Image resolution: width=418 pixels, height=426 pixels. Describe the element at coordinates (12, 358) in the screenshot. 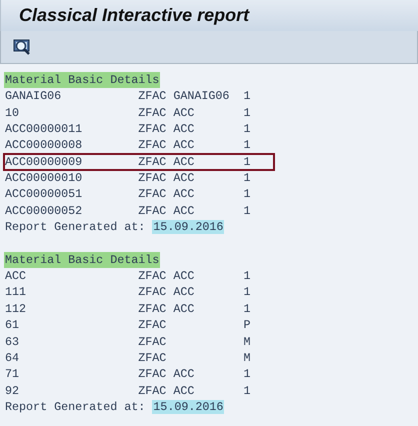

I see `list-cell-text: 64` at that location.